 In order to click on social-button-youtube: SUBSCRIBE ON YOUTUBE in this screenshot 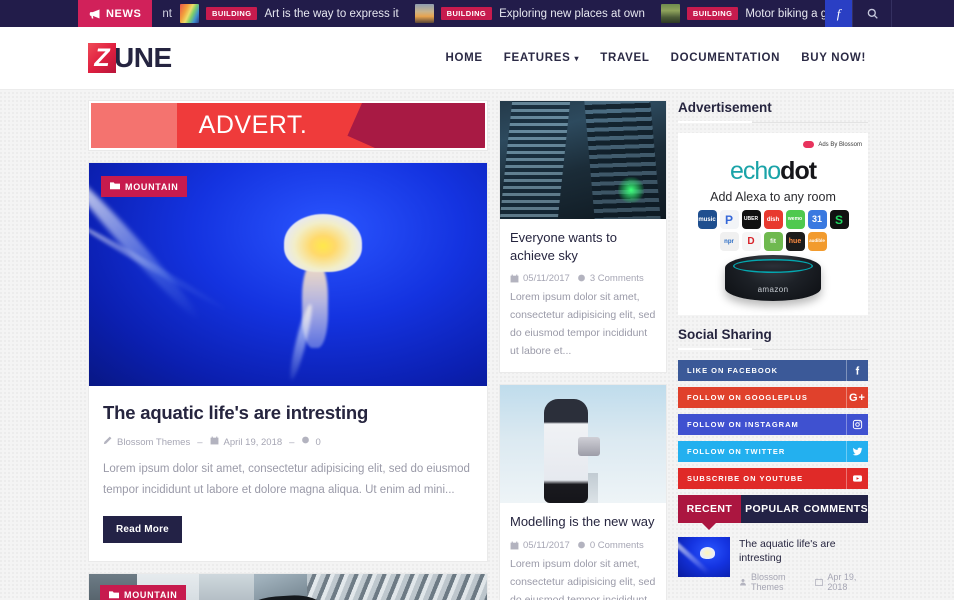, I will do `click(773, 478)`.